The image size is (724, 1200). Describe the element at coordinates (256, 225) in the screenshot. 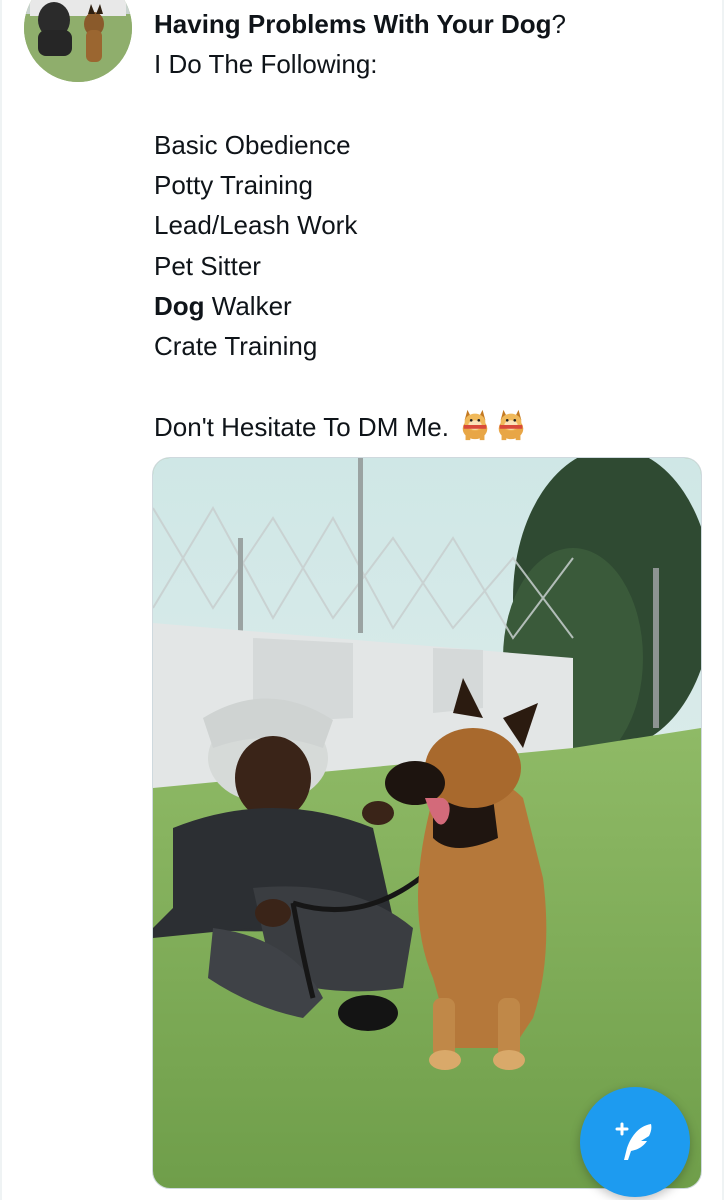

I see `tweet-line-text: Lead/Leash Work` at that location.